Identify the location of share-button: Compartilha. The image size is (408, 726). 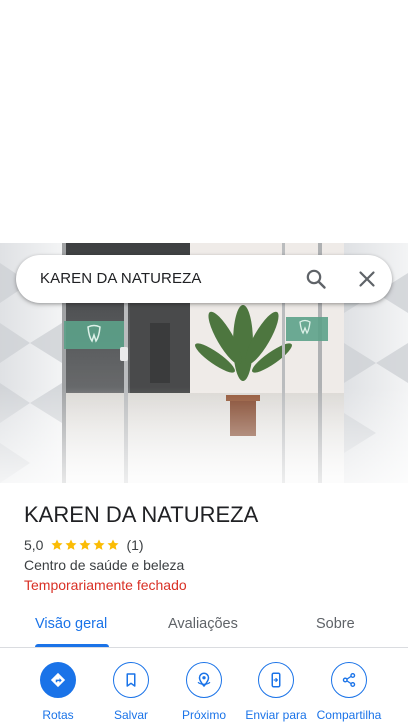
(349, 692).